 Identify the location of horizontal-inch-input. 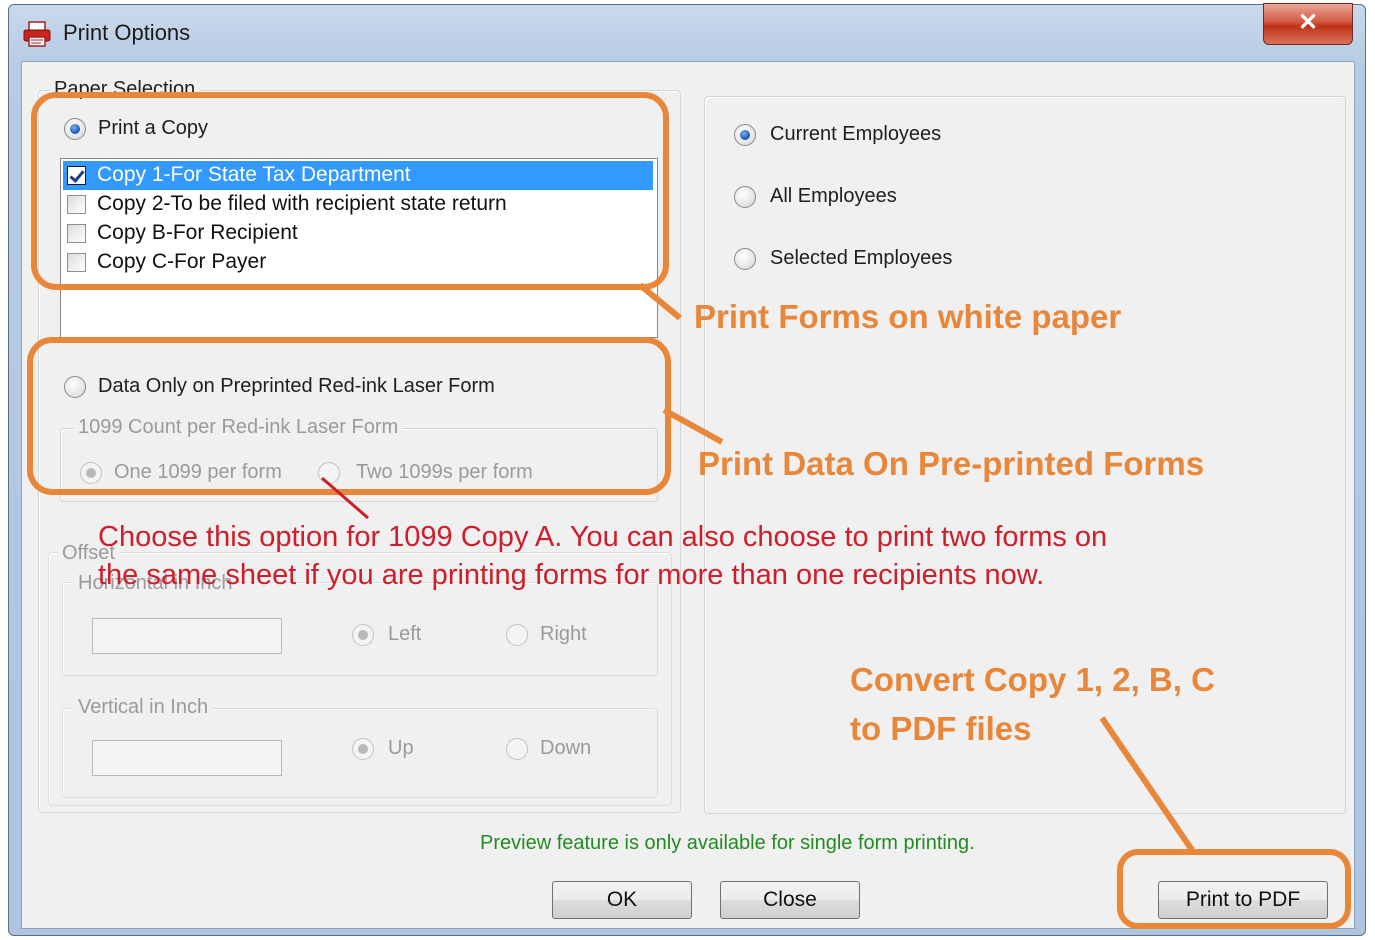
(187, 636).